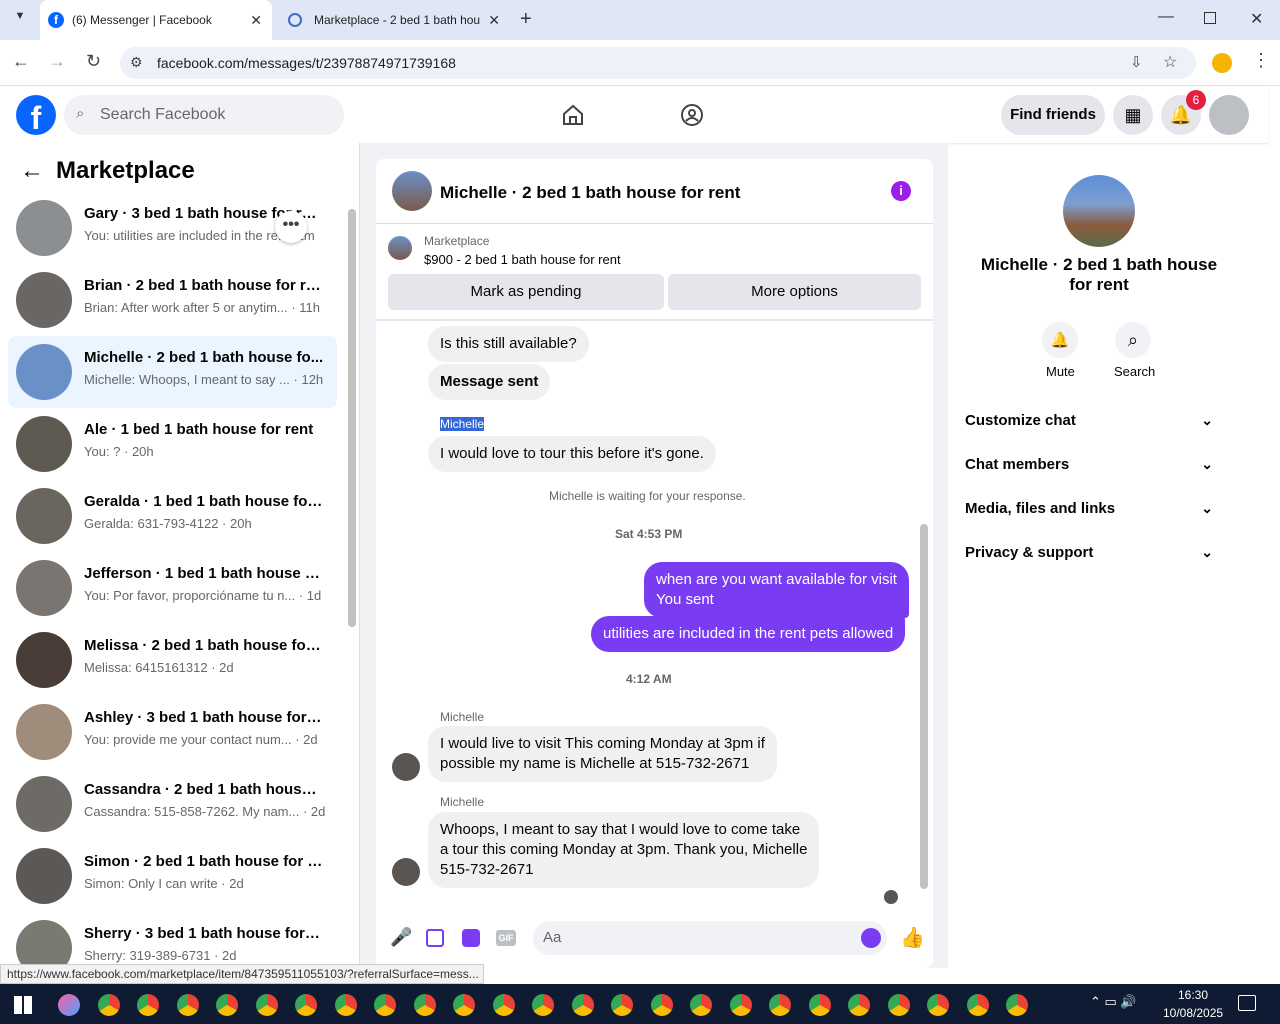 The image size is (1280, 1024). What do you see at coordinates (692, 115) in the screenshot?
I see `groups-icon` at bounding box center [692, 115].